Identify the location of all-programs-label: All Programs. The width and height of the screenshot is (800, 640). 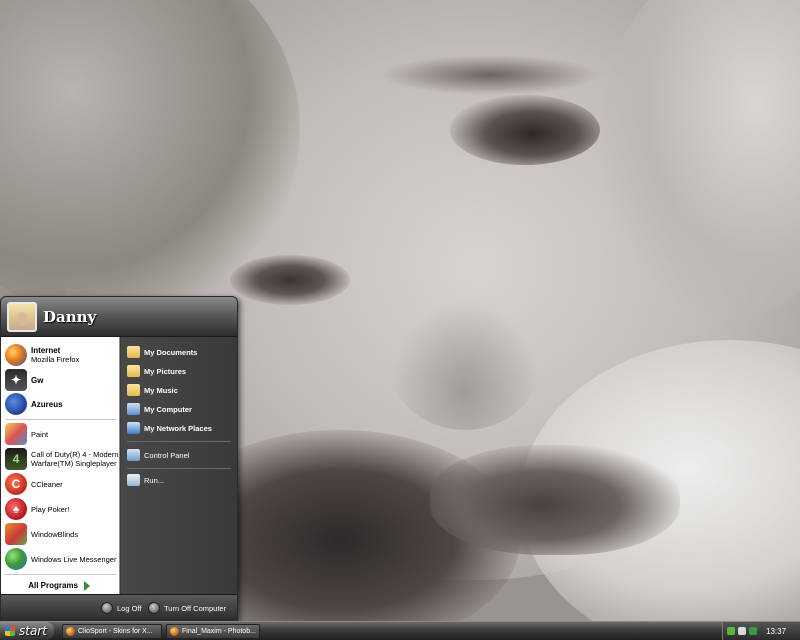
(53, 585).